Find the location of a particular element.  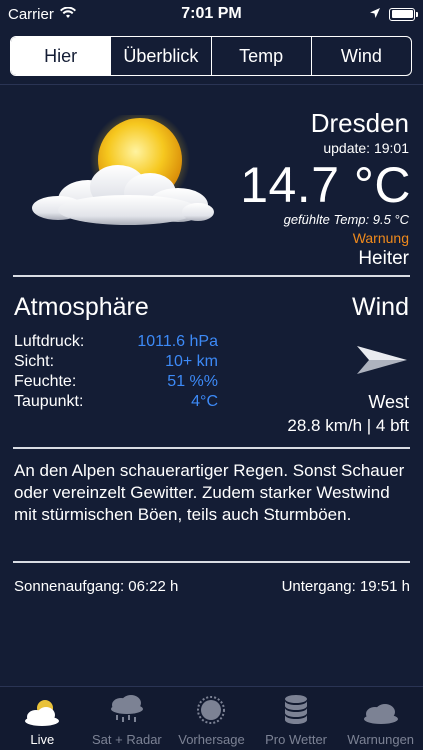

tab-warnungen: Warnungen is located at coordinates (380, 718).